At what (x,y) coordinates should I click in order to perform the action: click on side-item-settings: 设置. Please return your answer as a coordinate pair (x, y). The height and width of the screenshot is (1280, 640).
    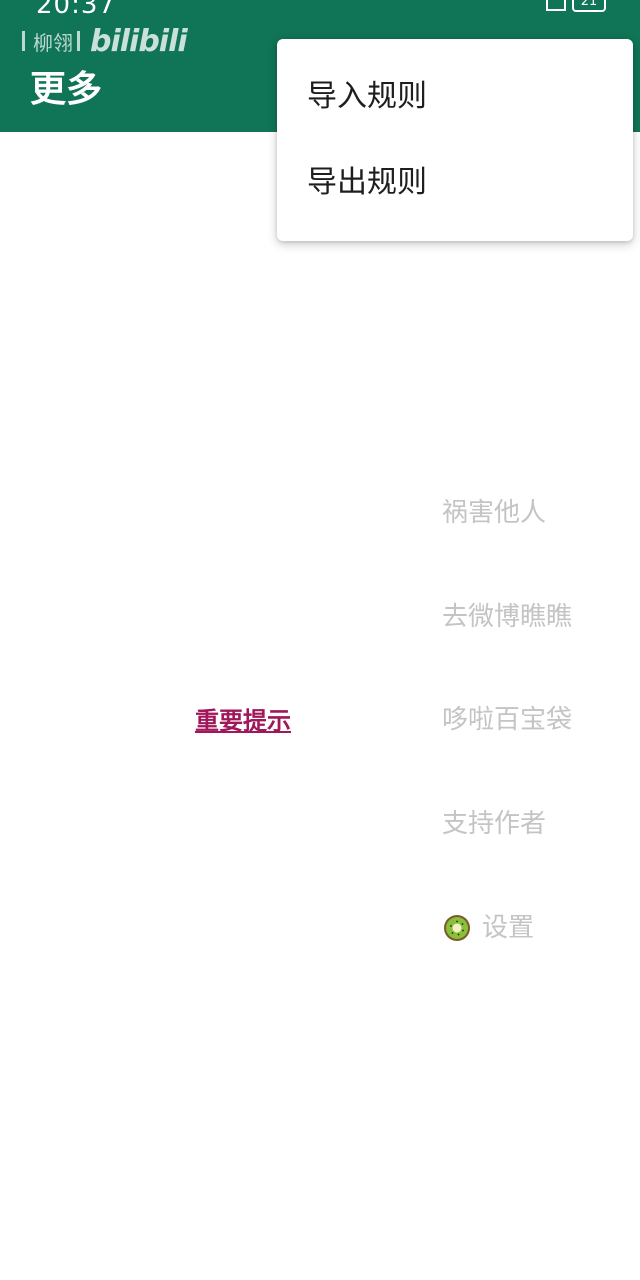
    Looking at the image, I should click on (488, 928).